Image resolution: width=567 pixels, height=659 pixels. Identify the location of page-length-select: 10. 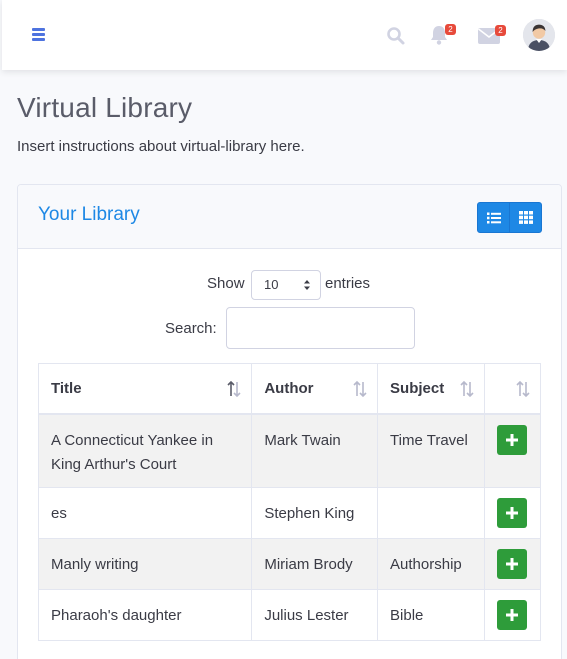
(286, 285).